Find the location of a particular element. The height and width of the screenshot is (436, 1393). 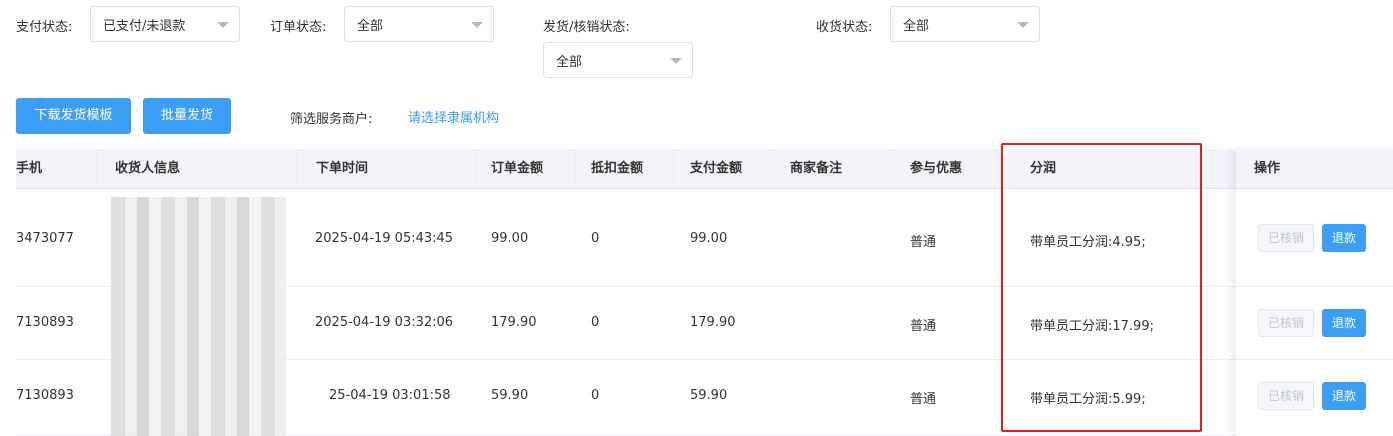

receive-status-select: 全部 is located at coordinates (965, 24).